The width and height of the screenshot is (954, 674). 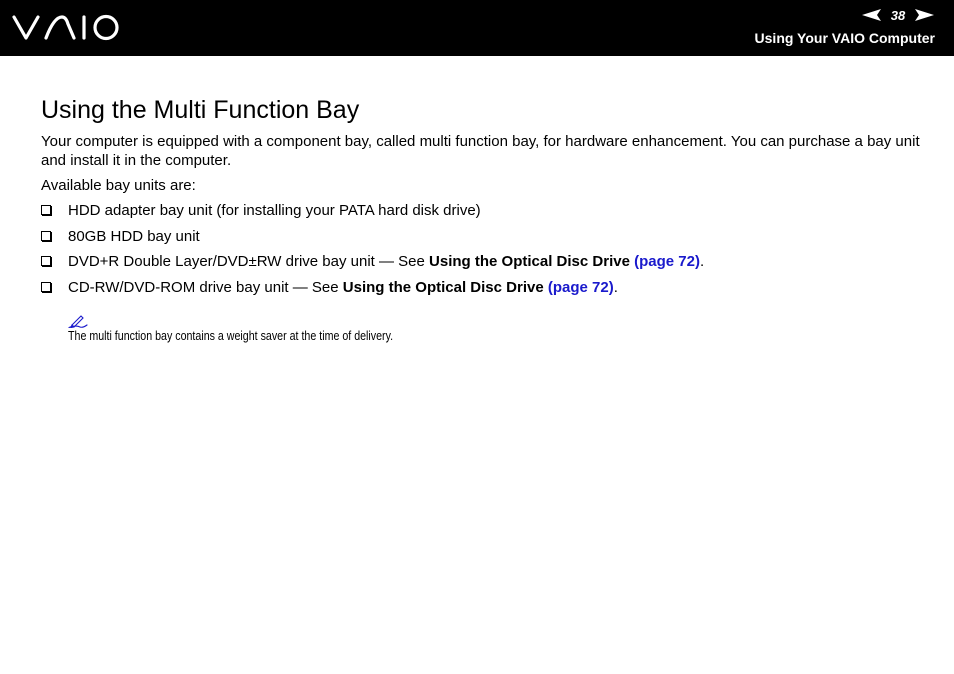 I want to click on pencil-note-icon, so click(x=78, y=321).